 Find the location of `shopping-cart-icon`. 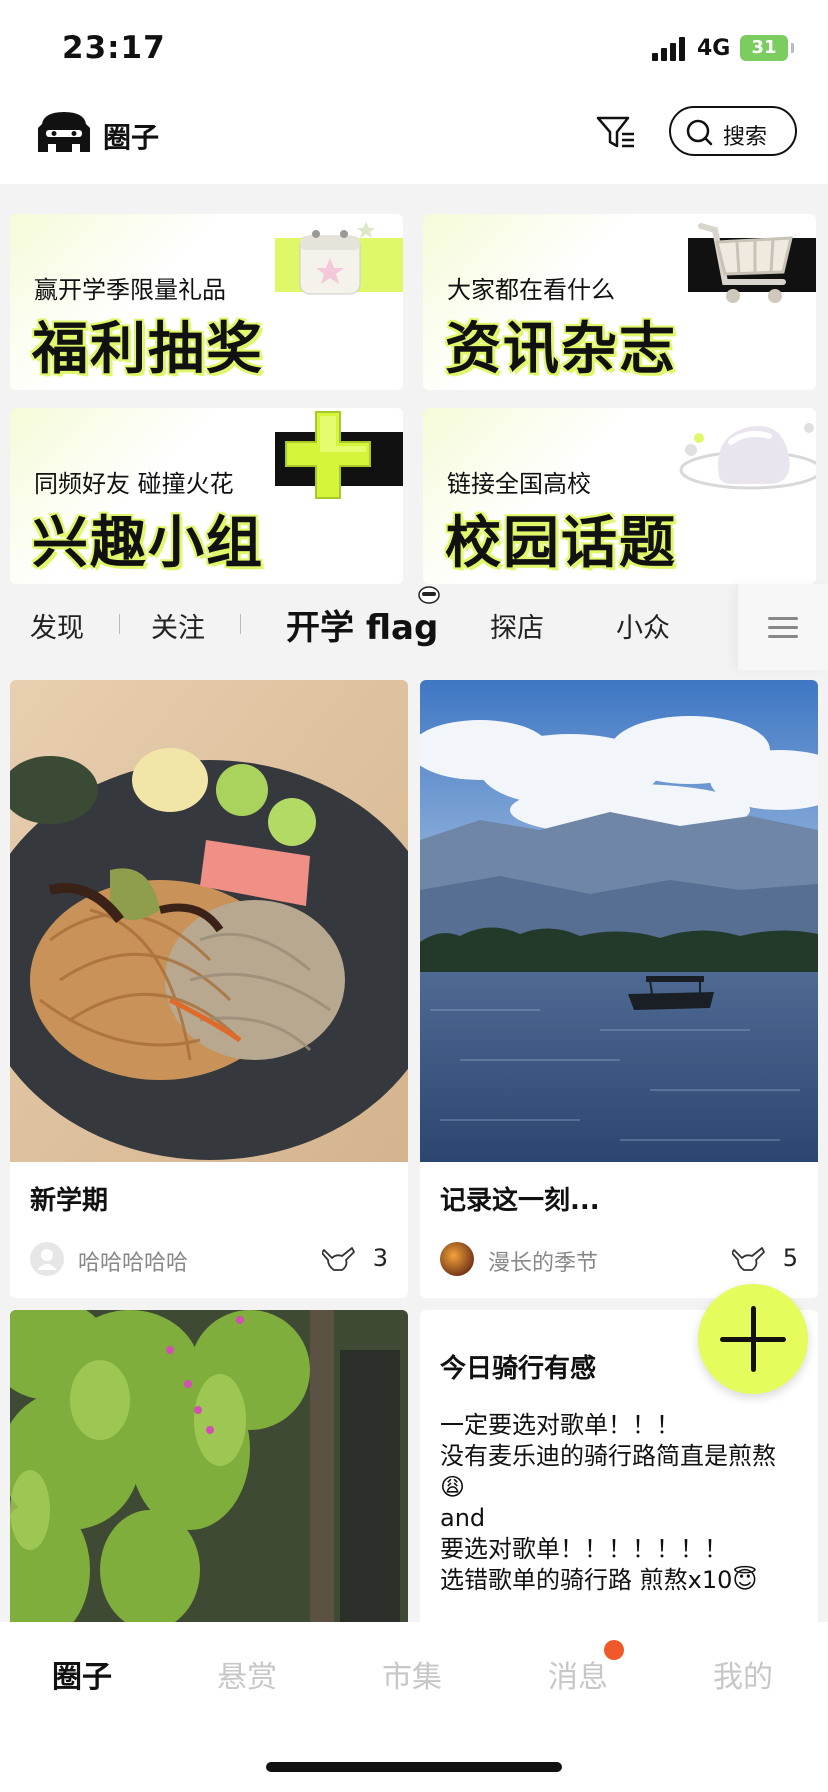

shopping-cart-icon is located at coordinates (745, 263).